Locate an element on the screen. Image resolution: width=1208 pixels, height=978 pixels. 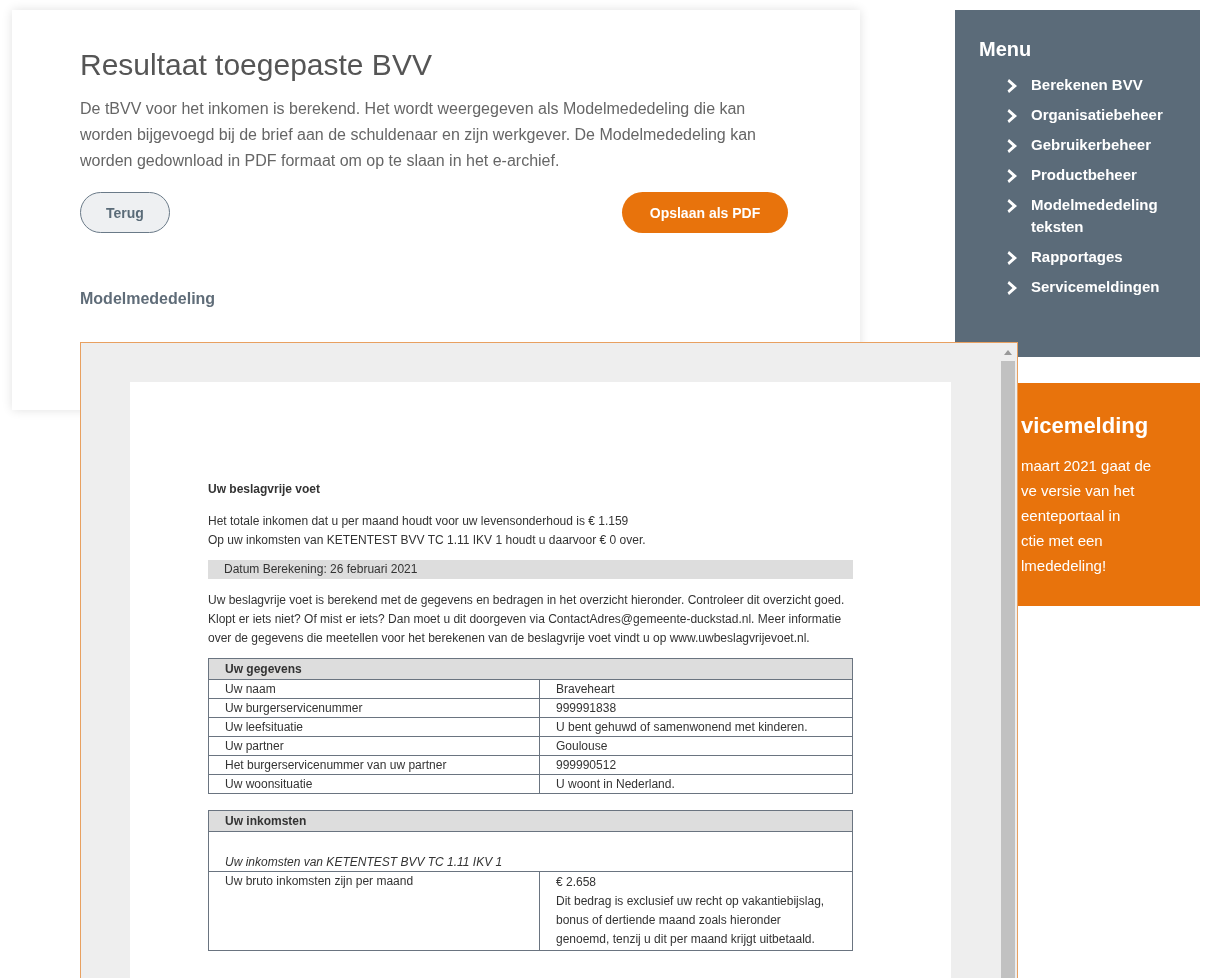
table-cell: Uw bruto inkomsten zijn per maand is located at coordinates (374, 911).